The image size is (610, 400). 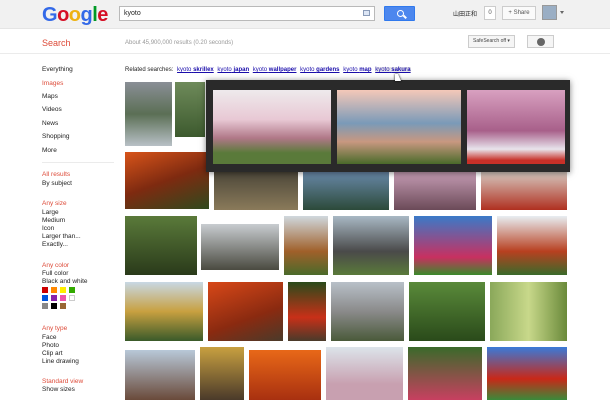 I want to click on related-search-preview, so click(x=388, y=126).